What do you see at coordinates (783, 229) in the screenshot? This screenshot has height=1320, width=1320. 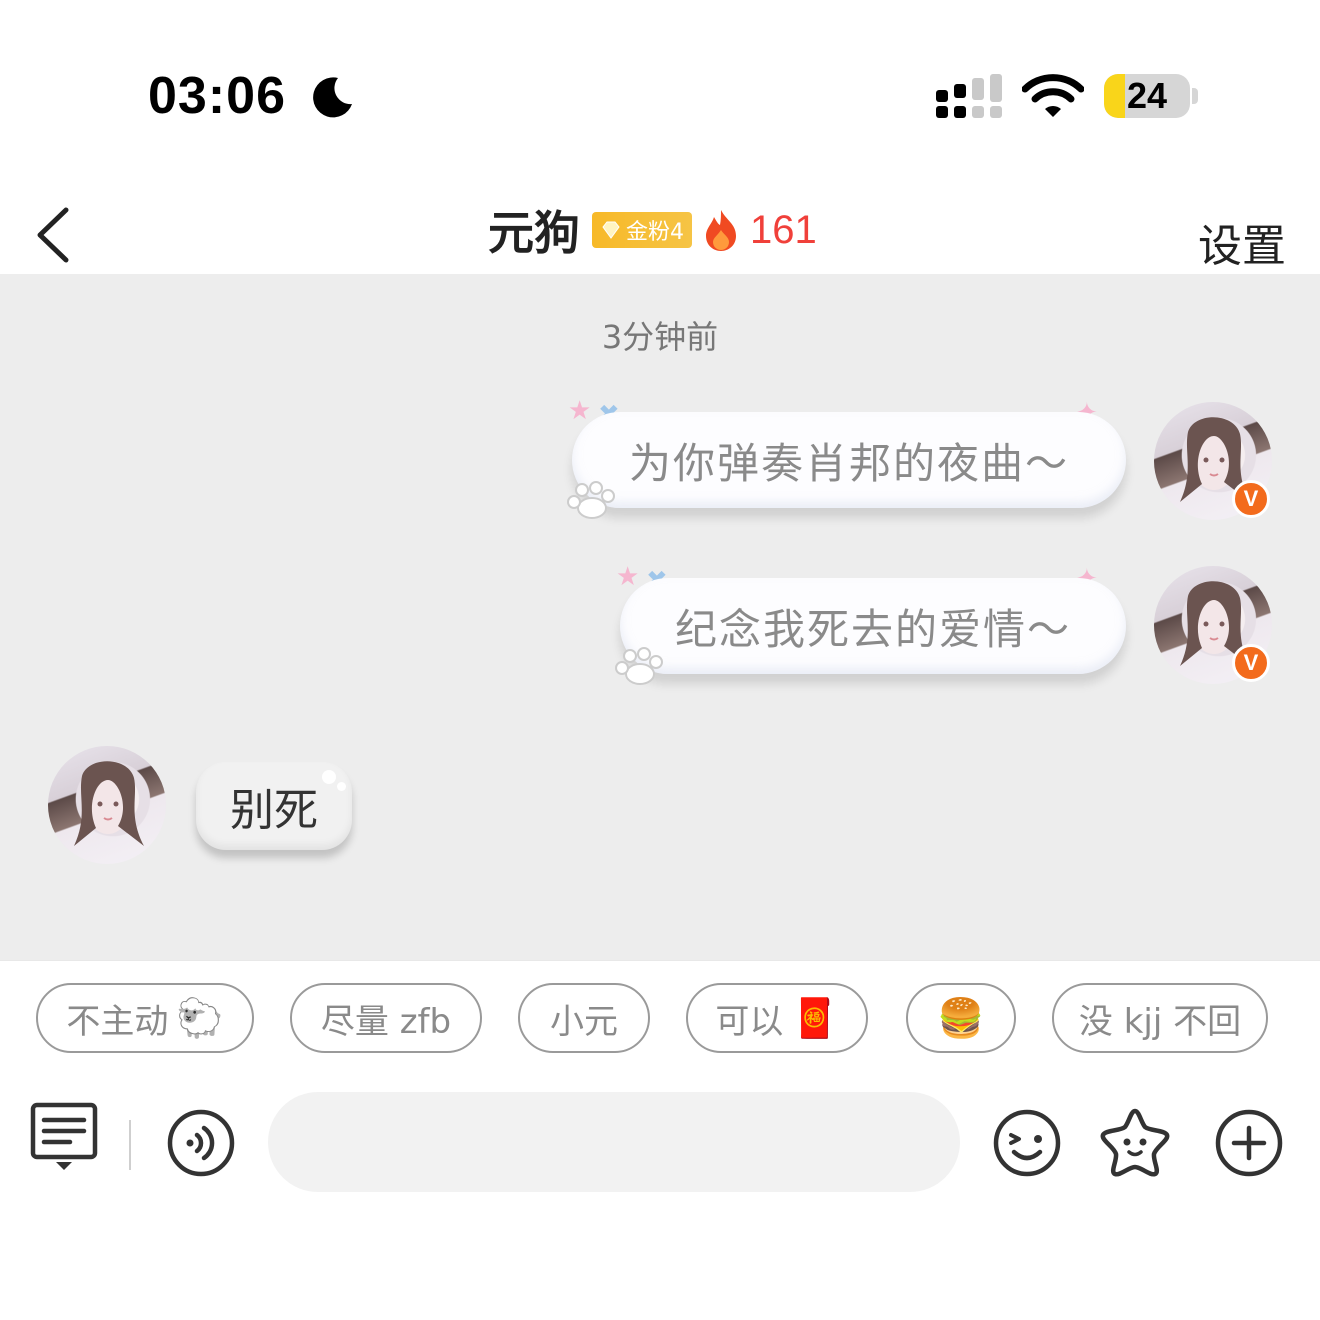 I see `heat-count: 161` at bounding box center [783, 229].